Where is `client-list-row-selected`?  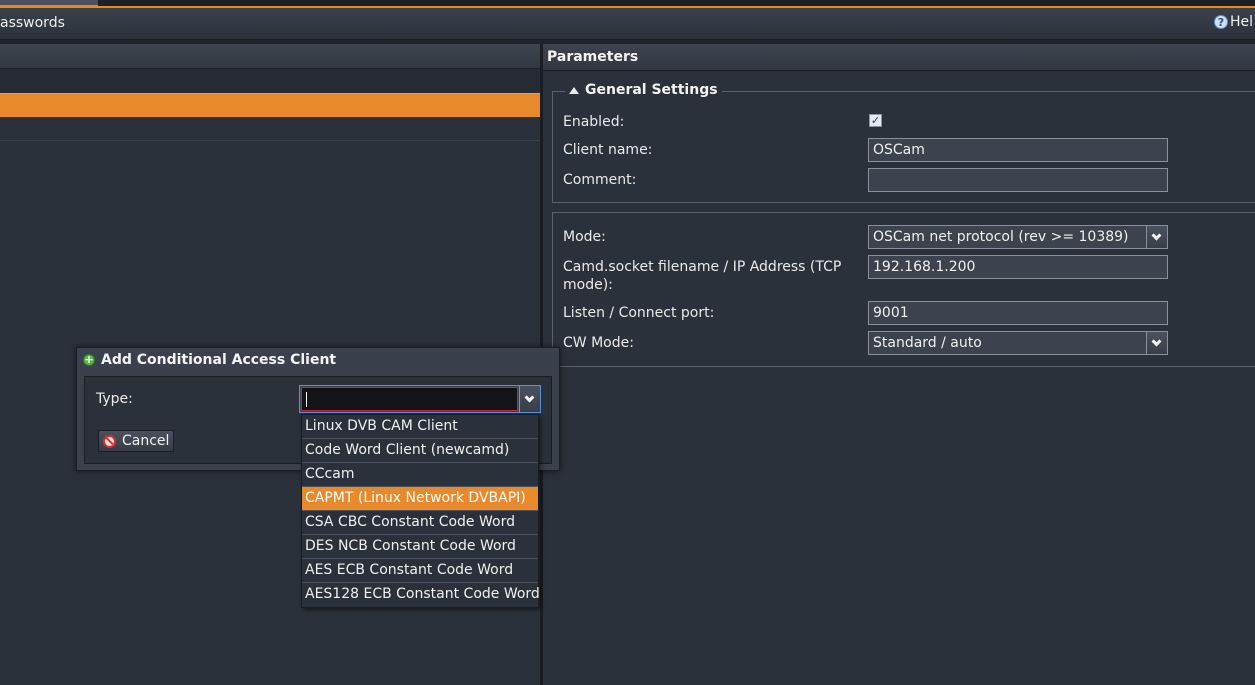 client-list-row-selected is located at coordinates (270, 105).